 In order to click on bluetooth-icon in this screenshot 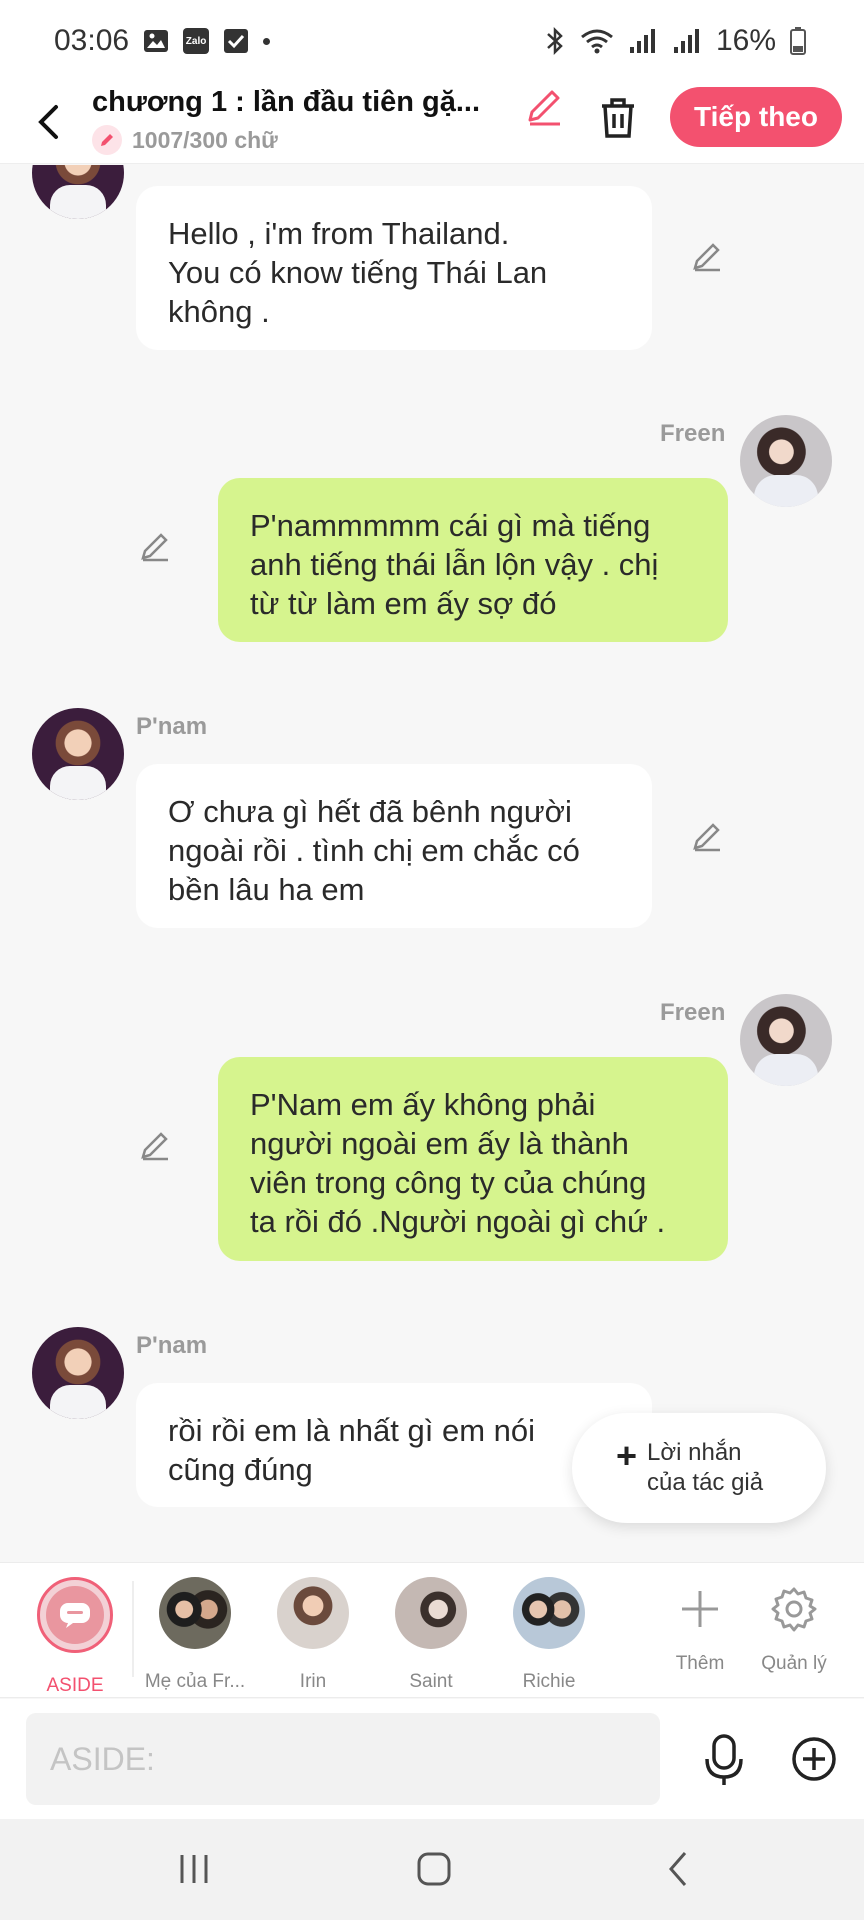, I will do `click(555, 41)`.